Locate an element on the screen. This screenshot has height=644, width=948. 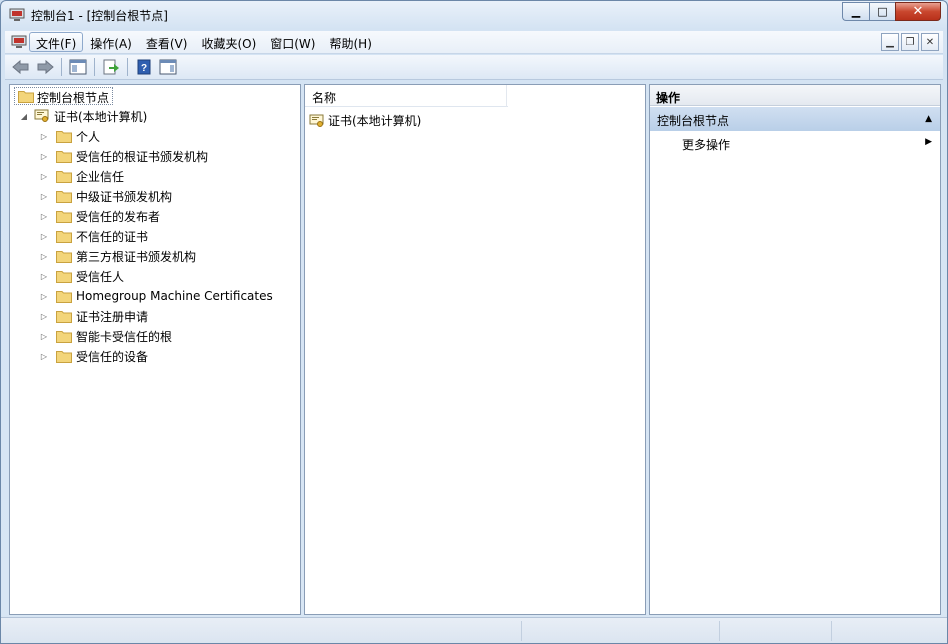
tree-item-label: 中级证书颁发机构 is located at coordinates (124, 196).